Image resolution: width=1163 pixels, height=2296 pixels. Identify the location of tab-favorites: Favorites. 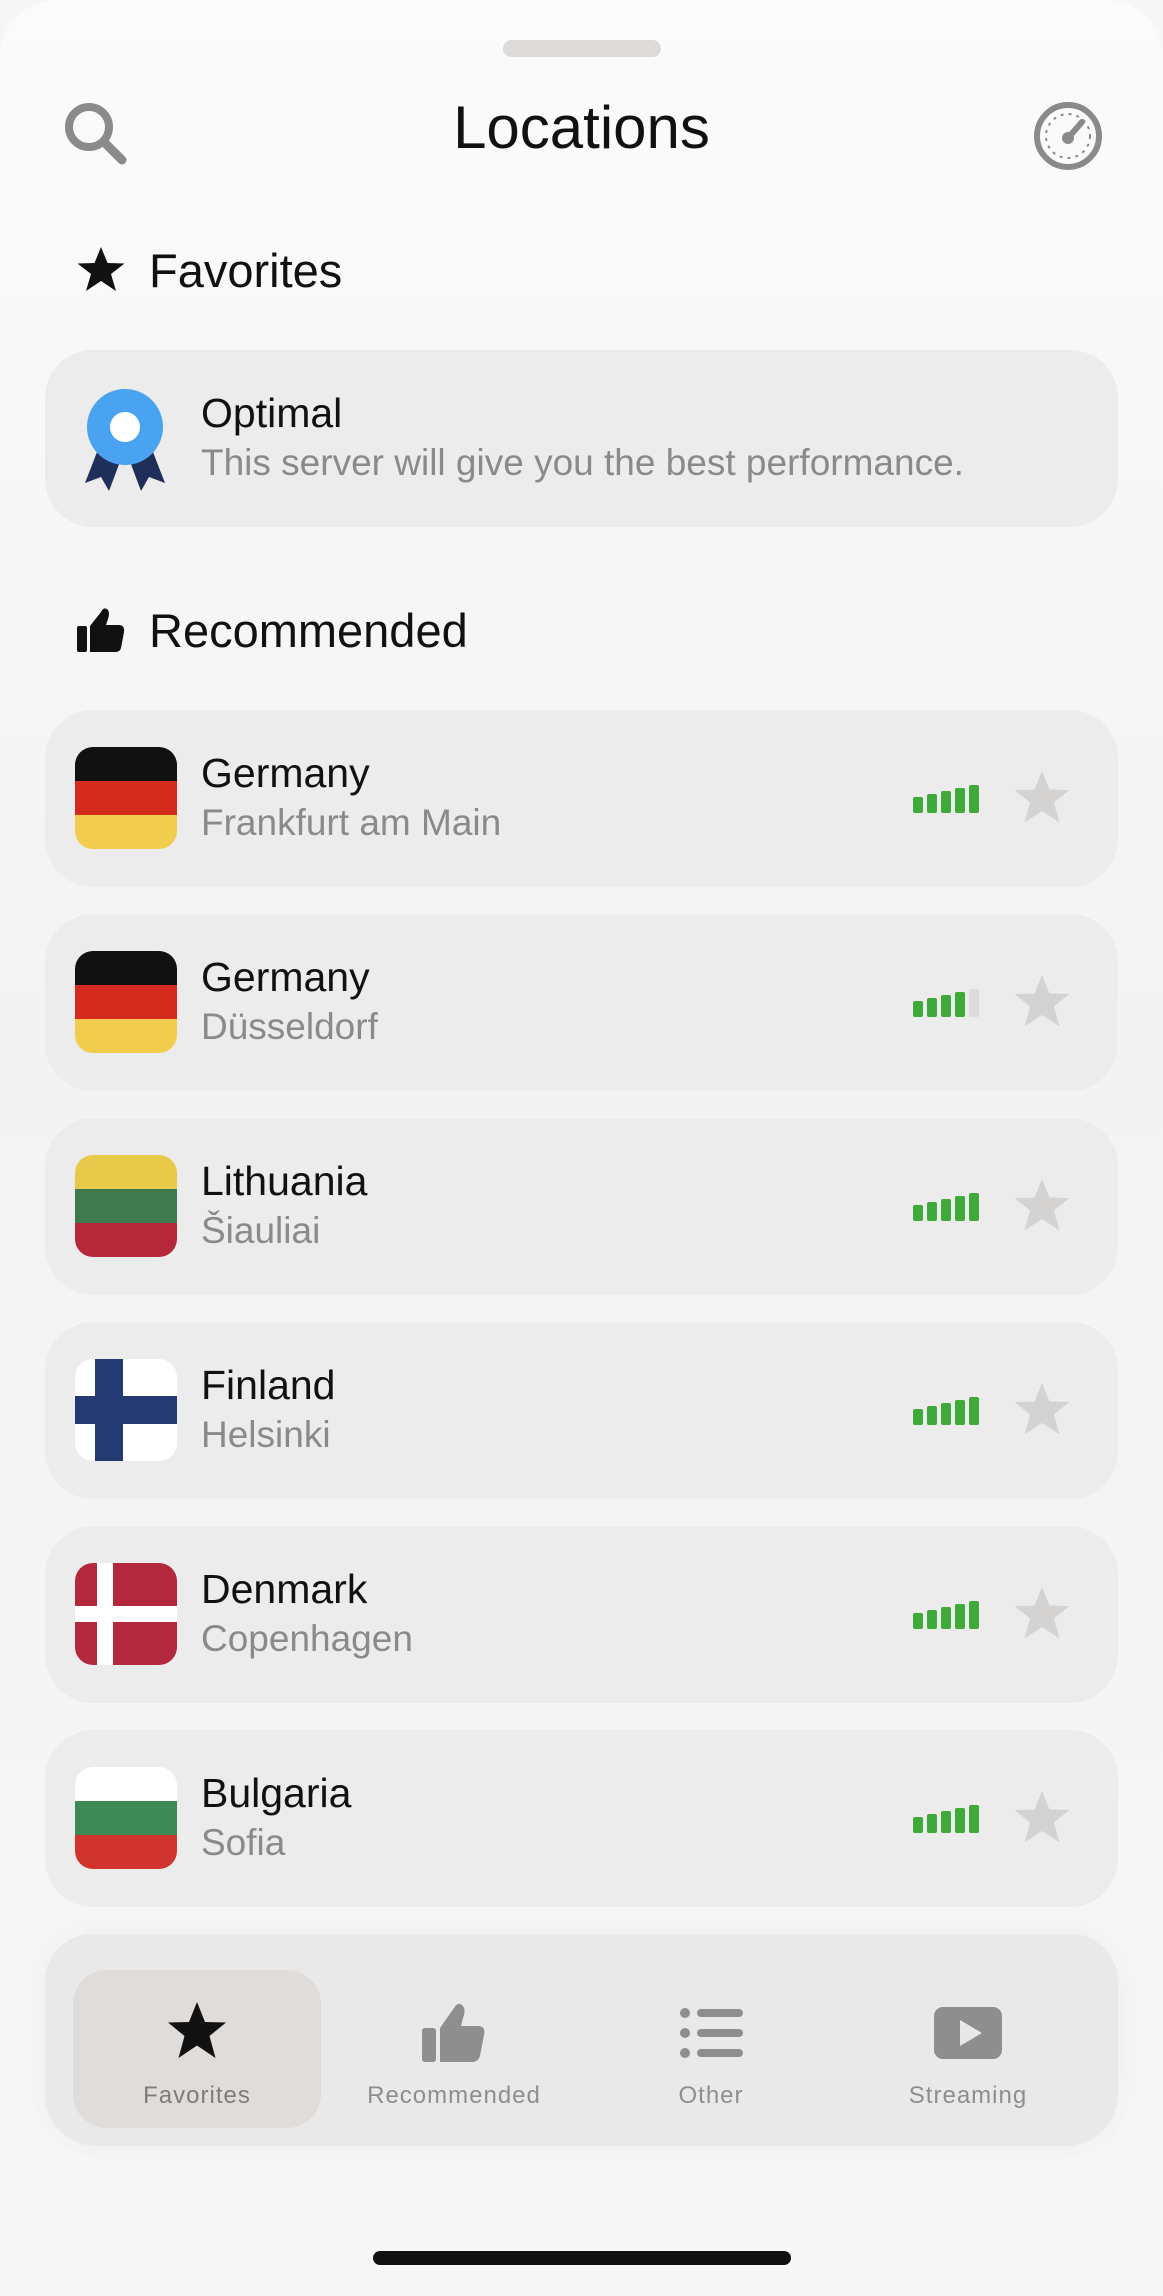
(197, 2049).